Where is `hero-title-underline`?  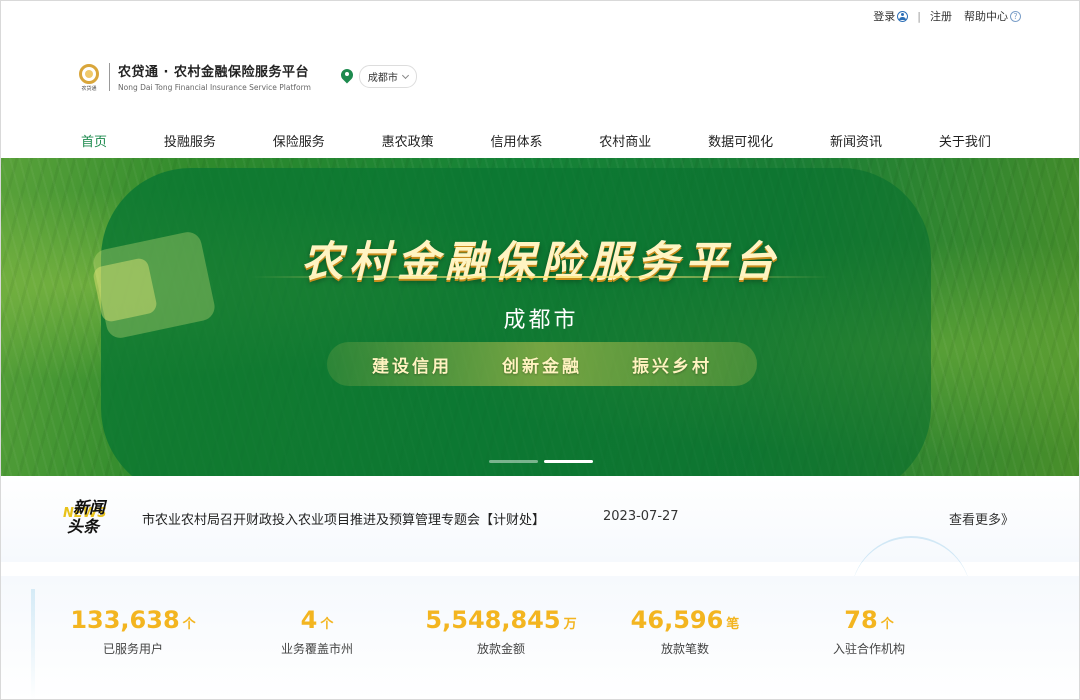 hero-title-underline is located at coordinates (541, 277).